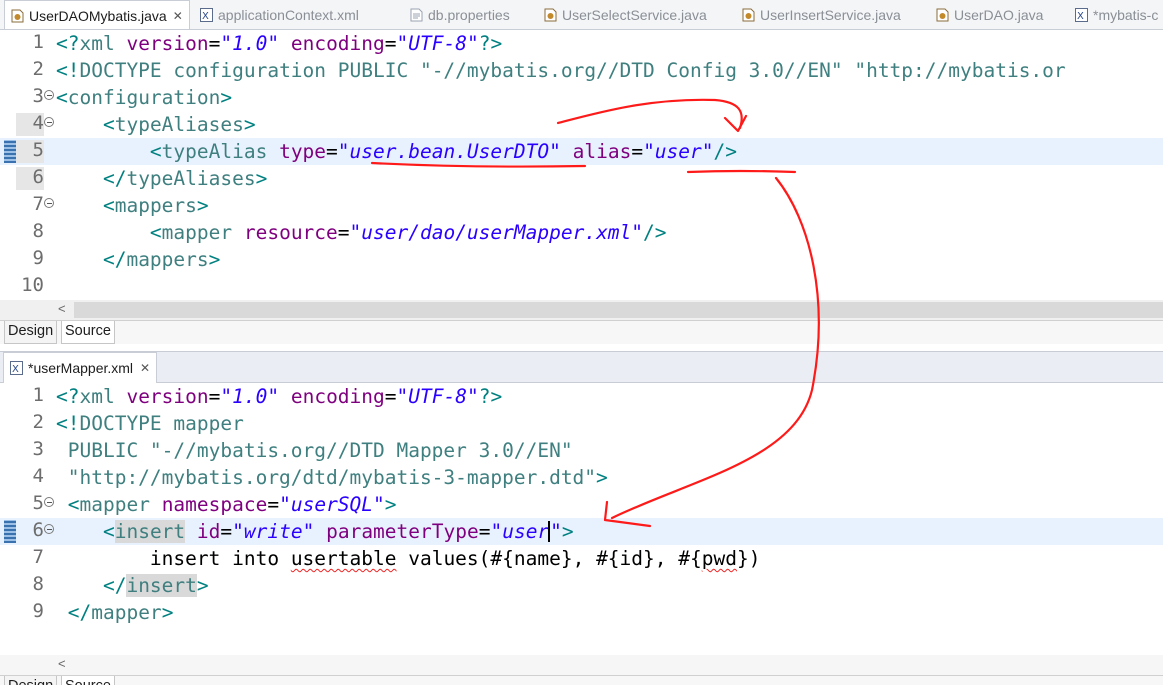 The height and width of the screenshot is (685, 1163). I want to click on line-number: 6, so click(38, 177).